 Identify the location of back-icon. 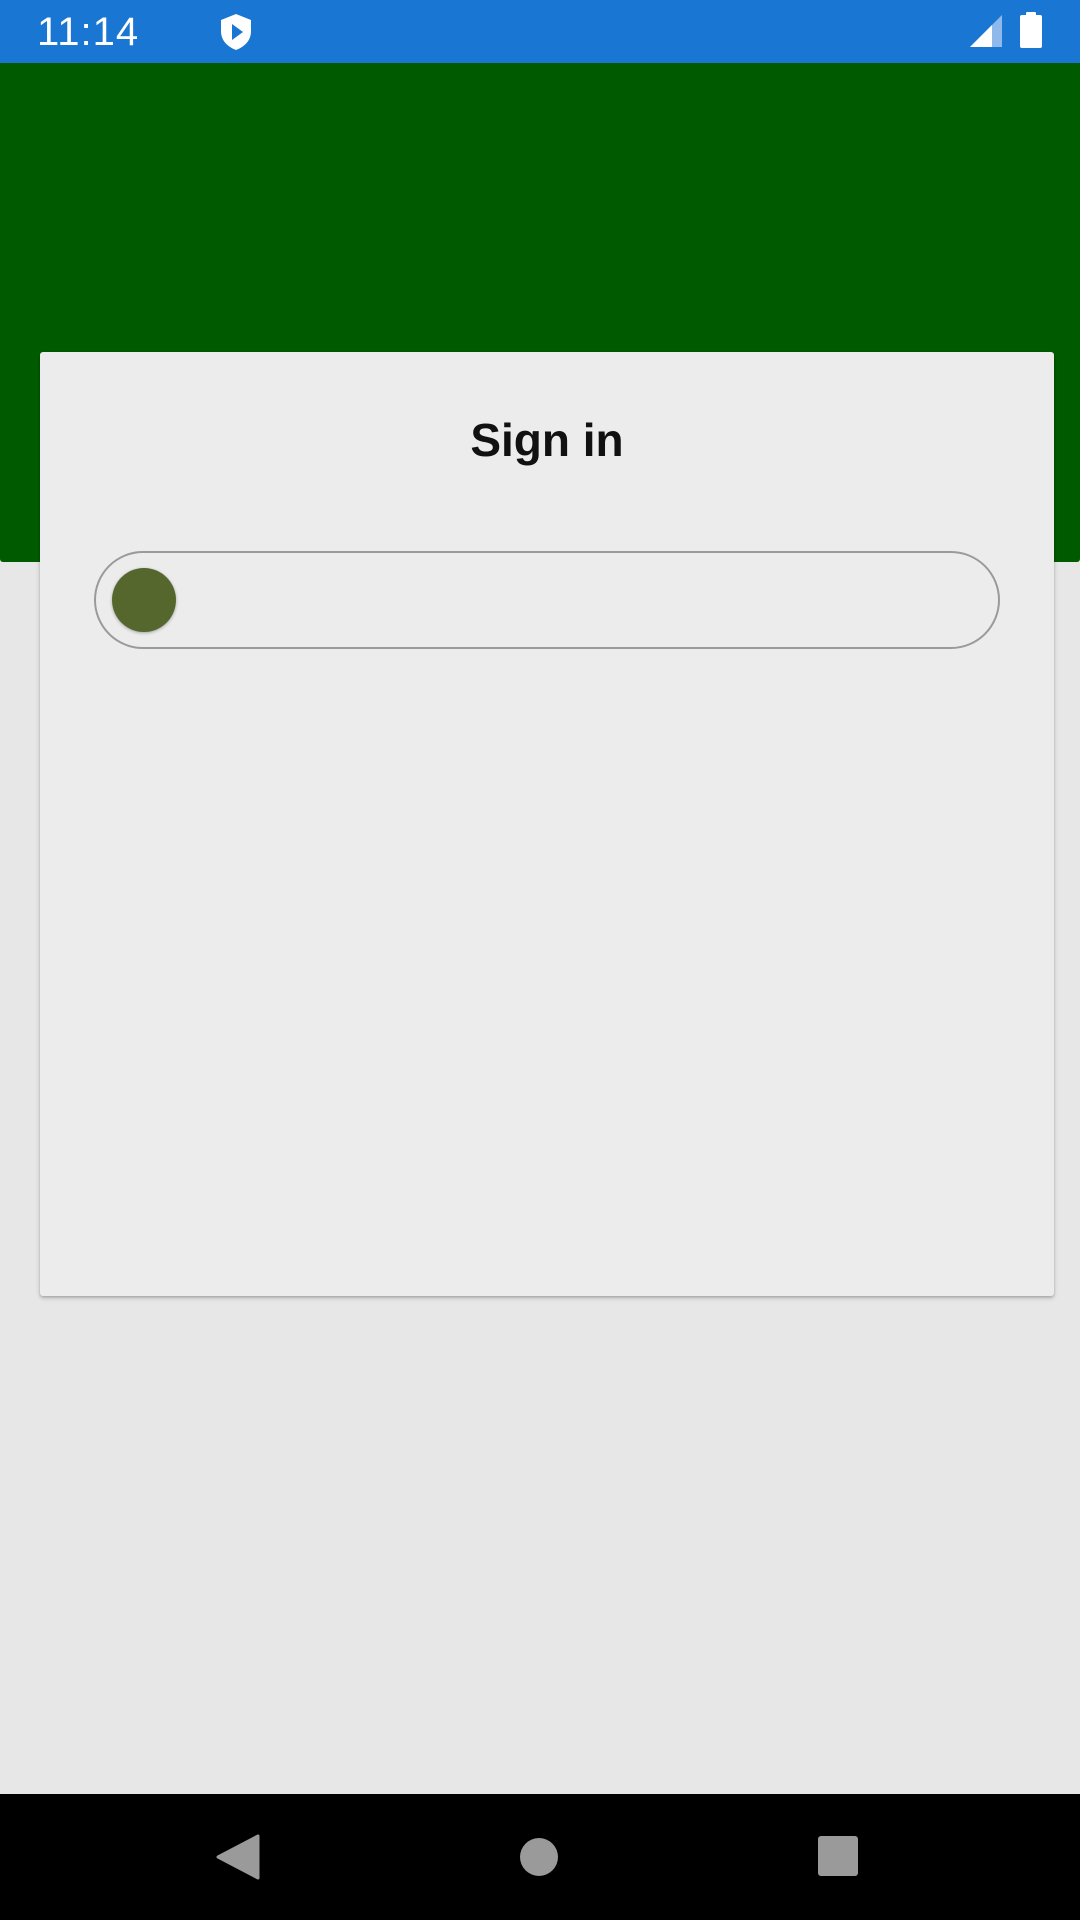
(238, 1857).